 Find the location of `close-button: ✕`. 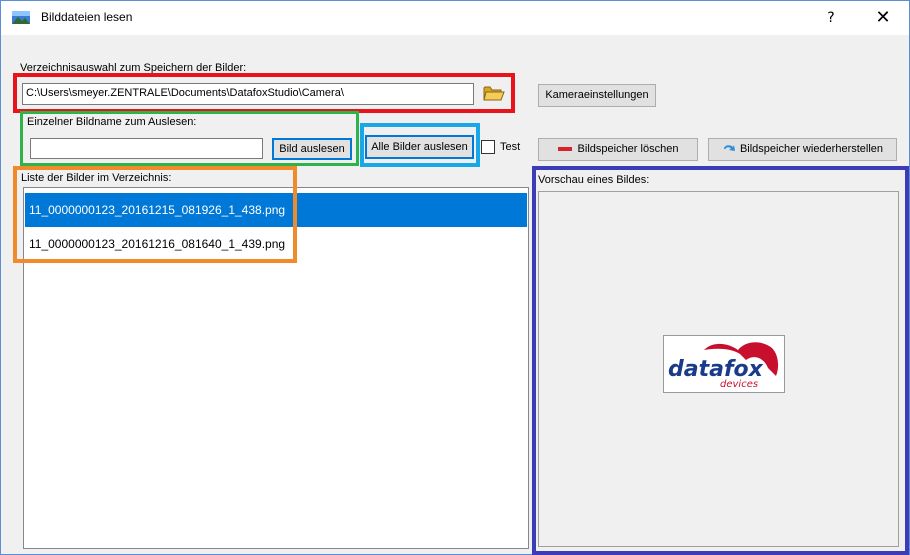

close-button: ✕ is located at coordinates (883, 18).